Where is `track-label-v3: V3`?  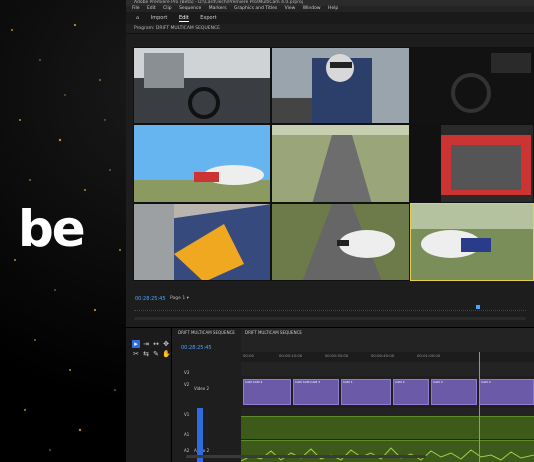
track-label-v3: V3 is located at coordinates (187, 372).